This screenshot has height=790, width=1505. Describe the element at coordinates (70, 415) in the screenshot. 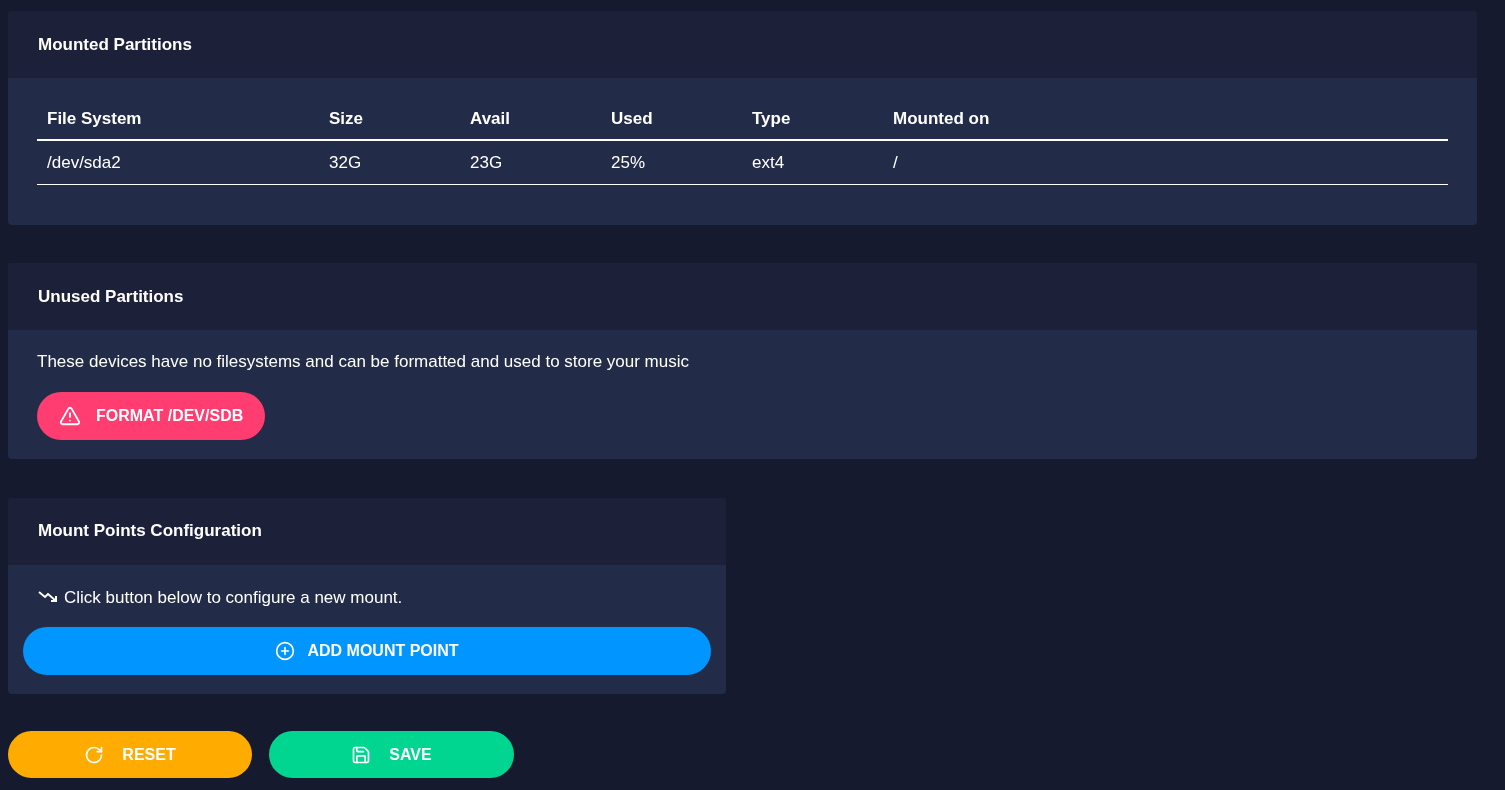

I see `warning-icon` at that location.